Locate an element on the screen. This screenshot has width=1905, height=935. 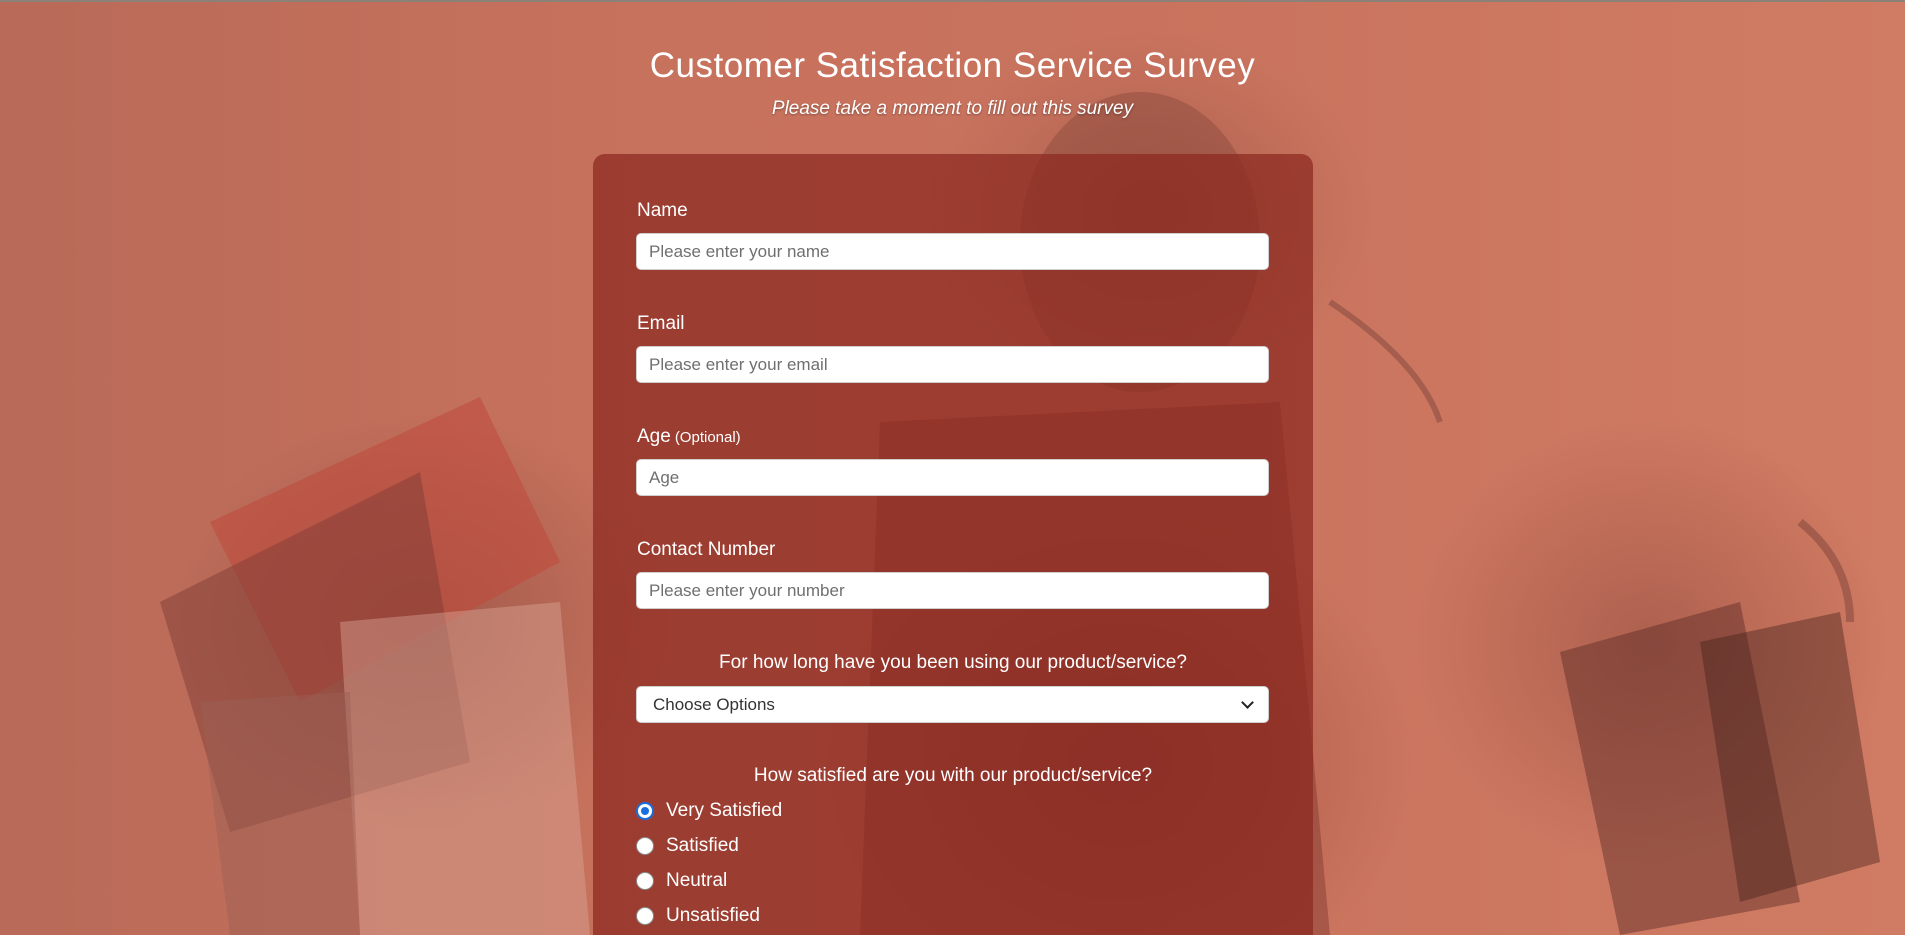
radio-label: Very Satisfied is located at coordinates (724, 810).